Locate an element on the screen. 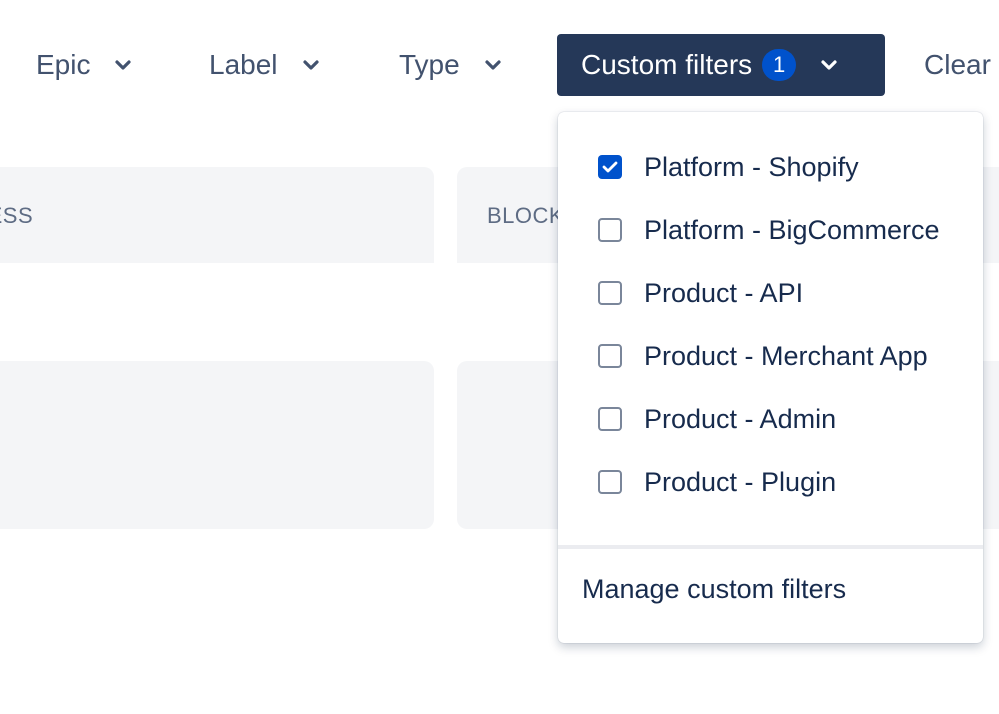  custom-filters-label: Custom filters is located at coordinates (667, 64).